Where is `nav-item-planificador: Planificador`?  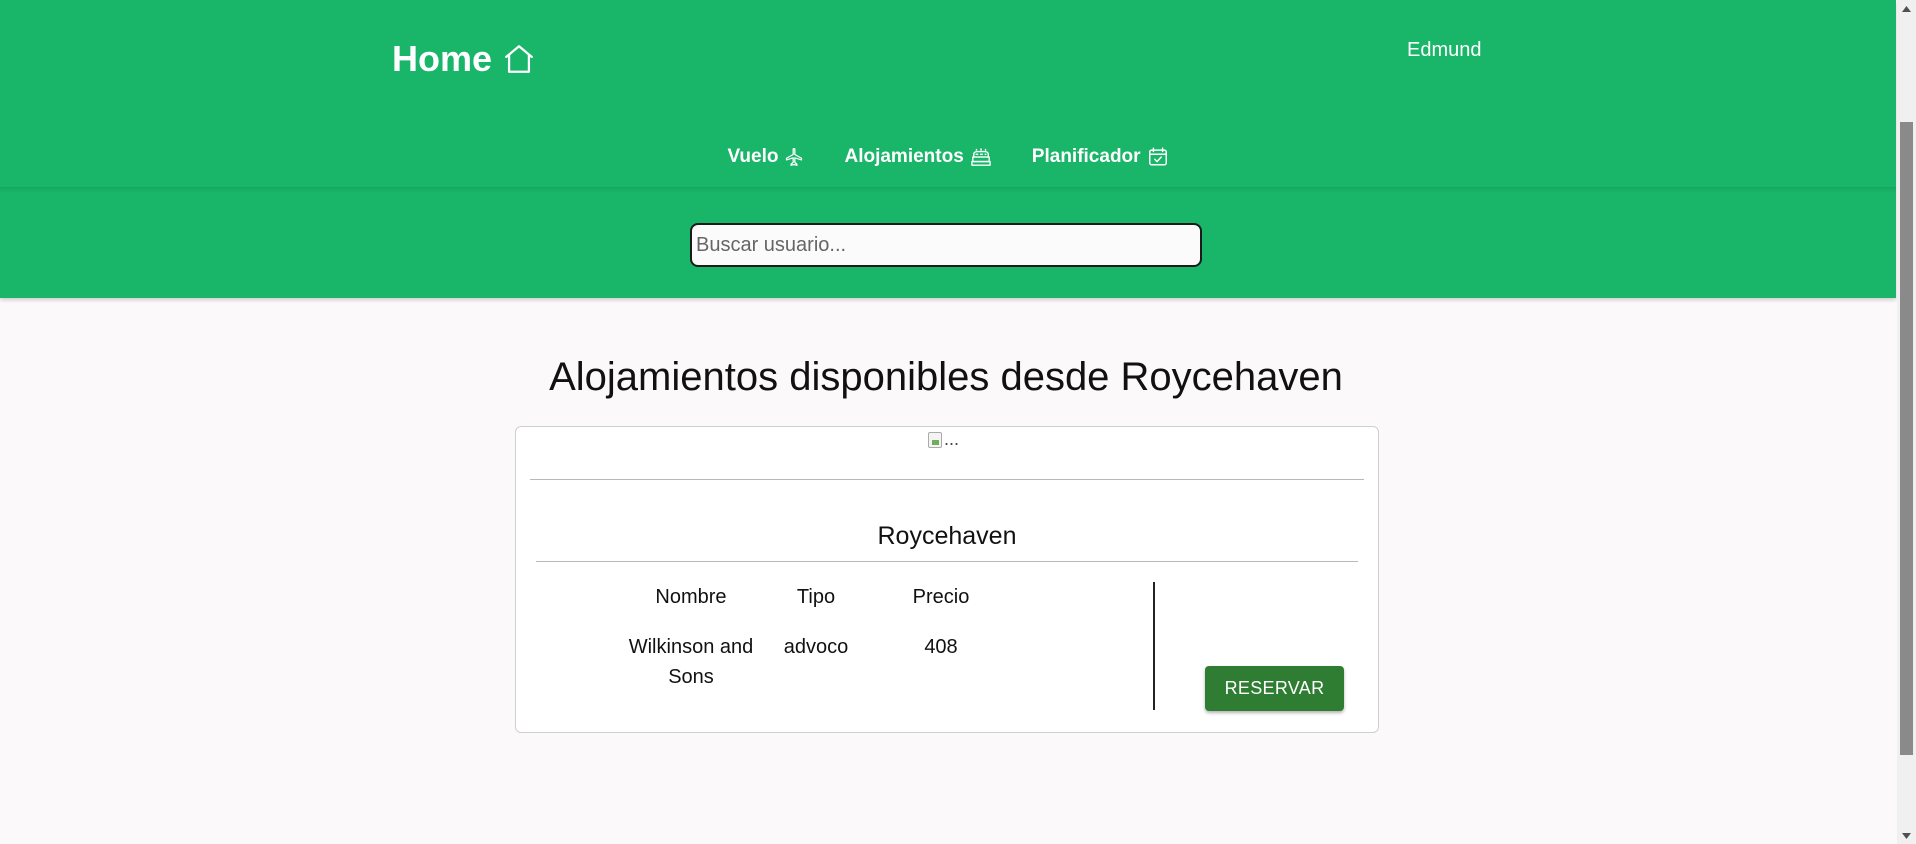 nav-item-planificador: Planificador is located at coordinates (1100, 157).